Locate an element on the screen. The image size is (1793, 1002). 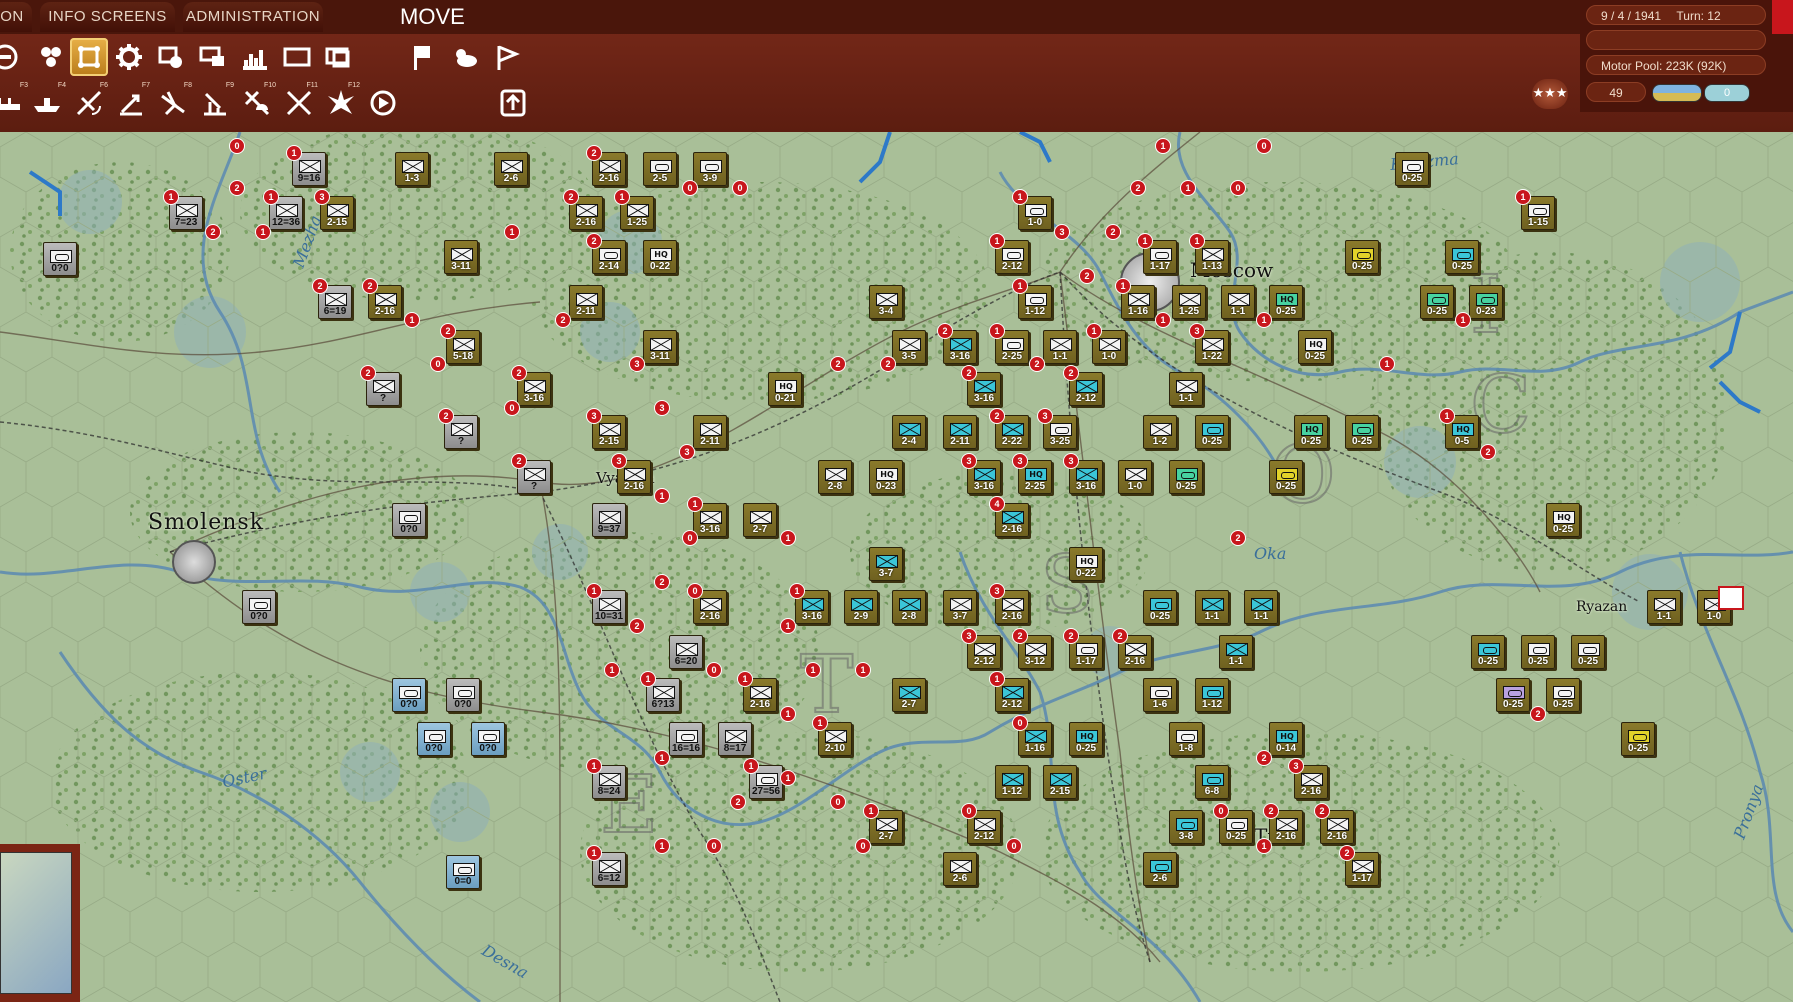
air-transfer-icon: F7 is located at coordinates (131, 102).